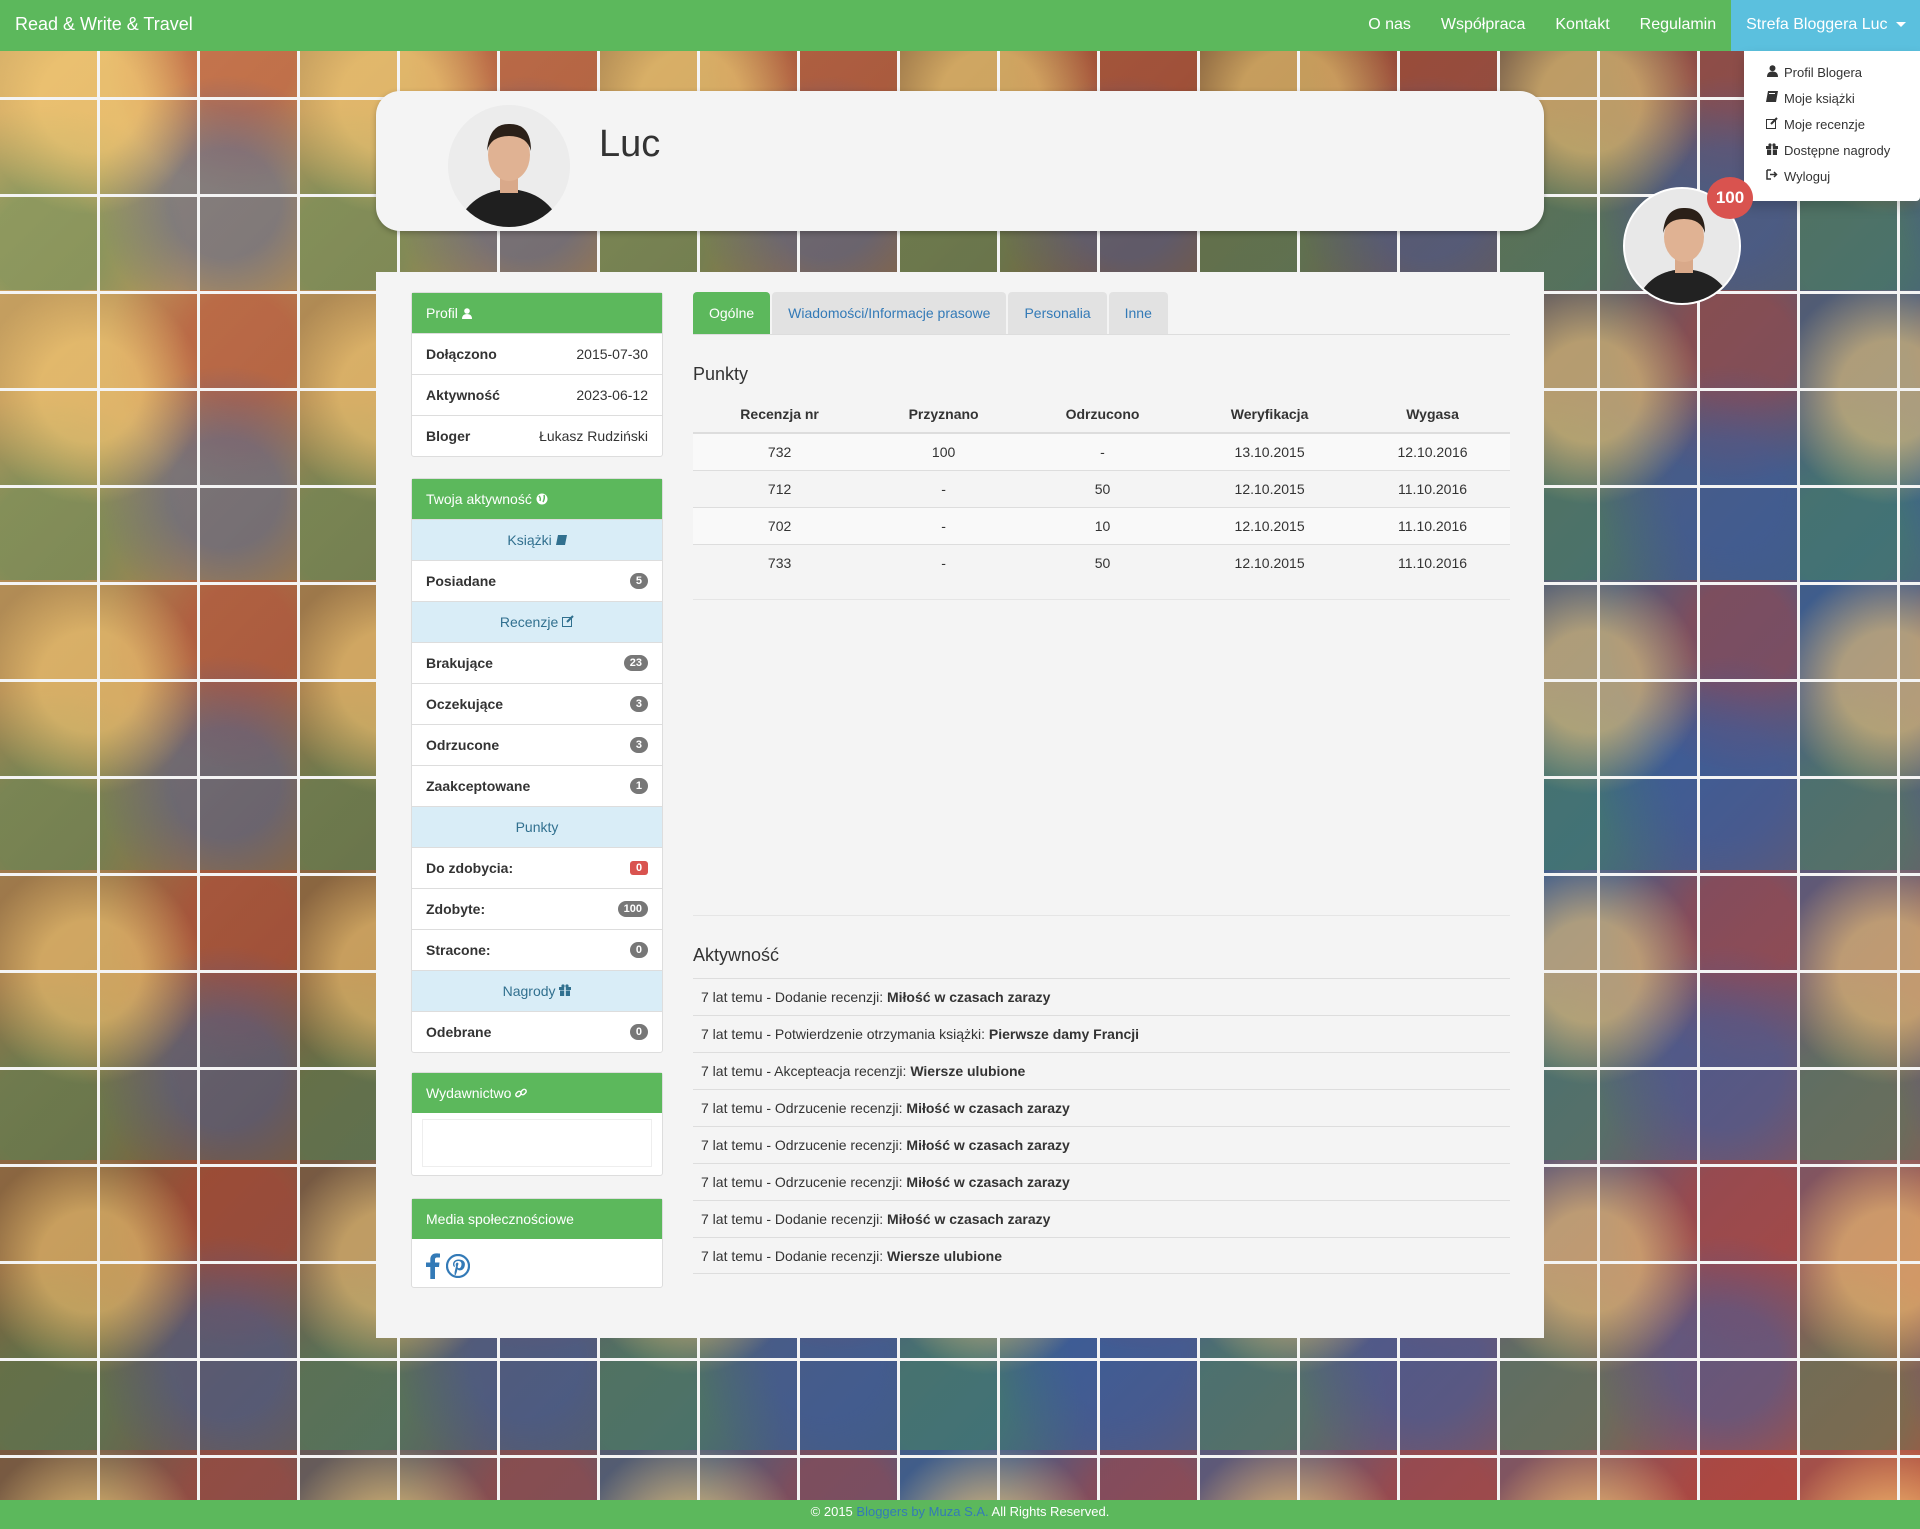 This screenshot has width=1920, height=1529. I want to click on stat-row-accepted: Zaakceptowane 1, so click(537, 785).